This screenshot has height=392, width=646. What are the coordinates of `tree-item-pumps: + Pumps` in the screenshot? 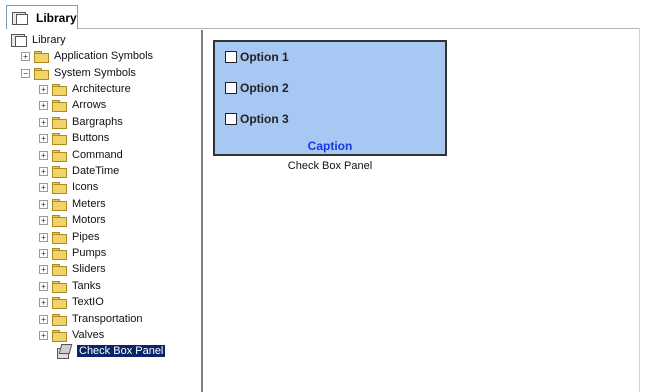 It's located at (72, 253).